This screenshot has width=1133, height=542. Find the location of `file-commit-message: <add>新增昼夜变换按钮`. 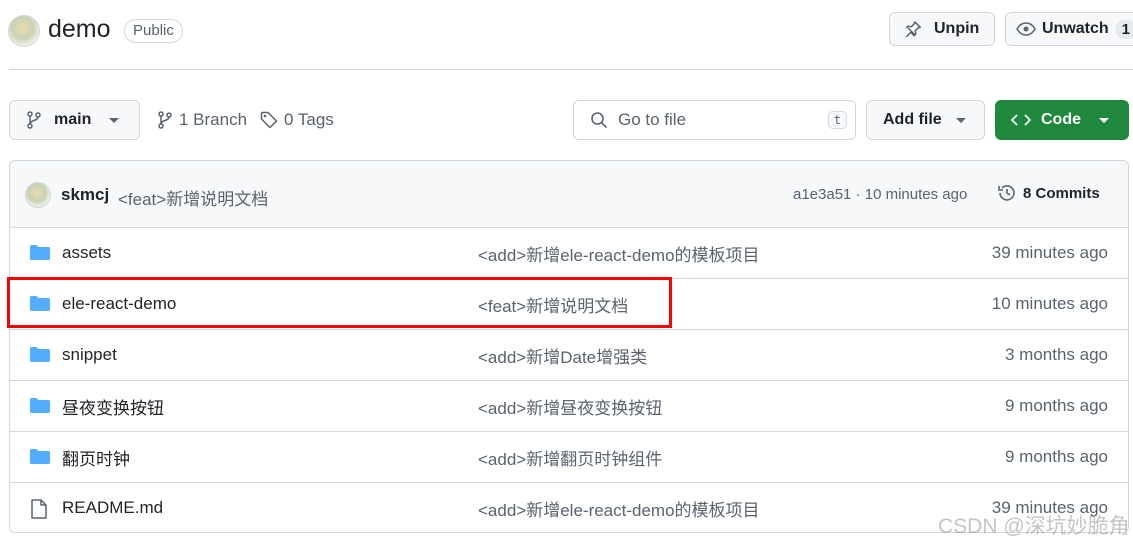

file-commit-message: <add>新增昼夜变换按钮 is located at coordinates (570, 406).